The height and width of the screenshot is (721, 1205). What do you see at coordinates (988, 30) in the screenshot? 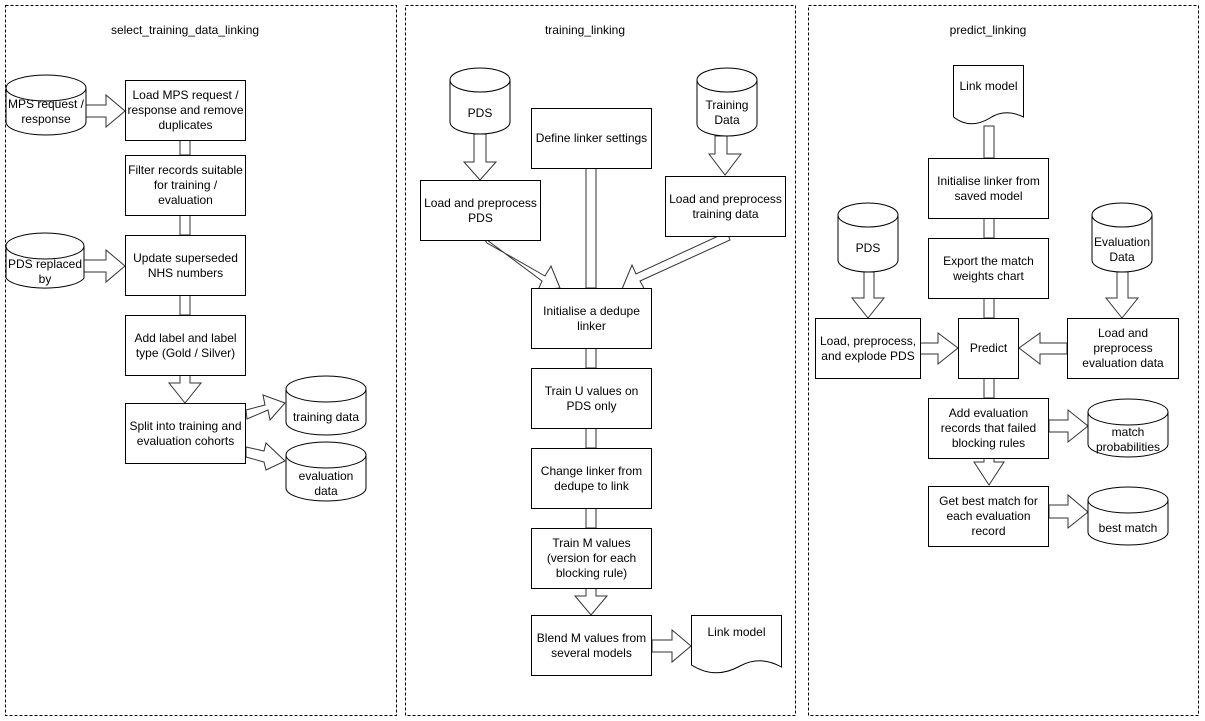
I see `panel-title: predict_linking` at bounding box center [988, 30].